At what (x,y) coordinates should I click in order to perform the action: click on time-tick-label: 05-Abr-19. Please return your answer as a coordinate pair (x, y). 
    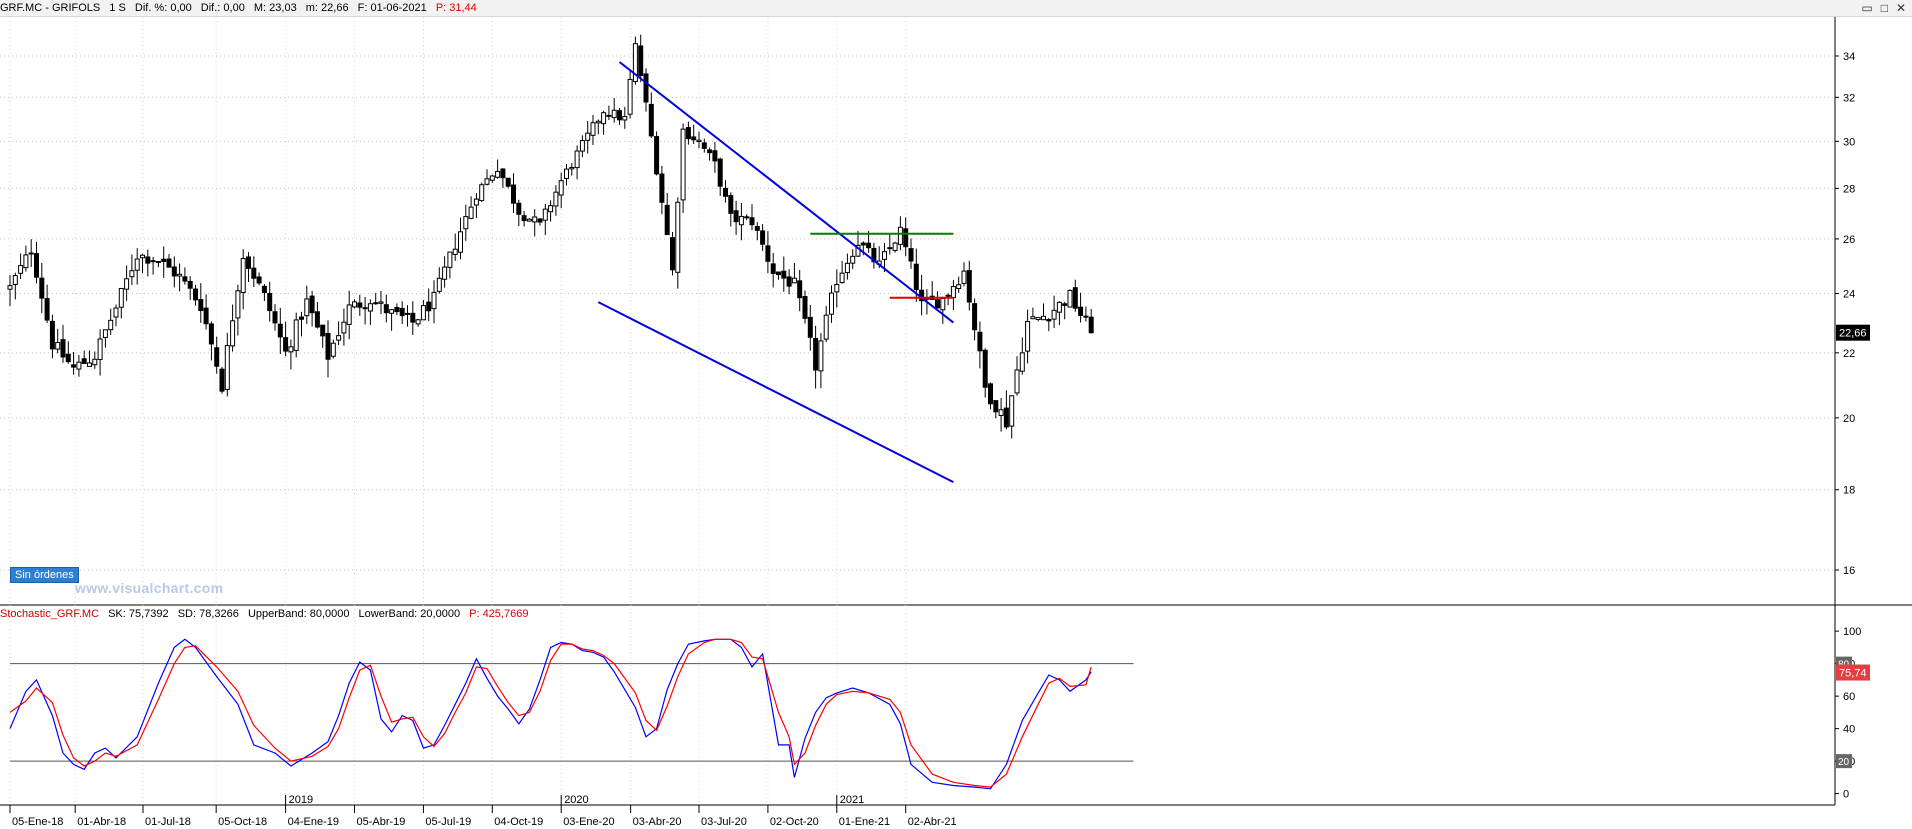
    Looking at the image, I should click on (381, 822).